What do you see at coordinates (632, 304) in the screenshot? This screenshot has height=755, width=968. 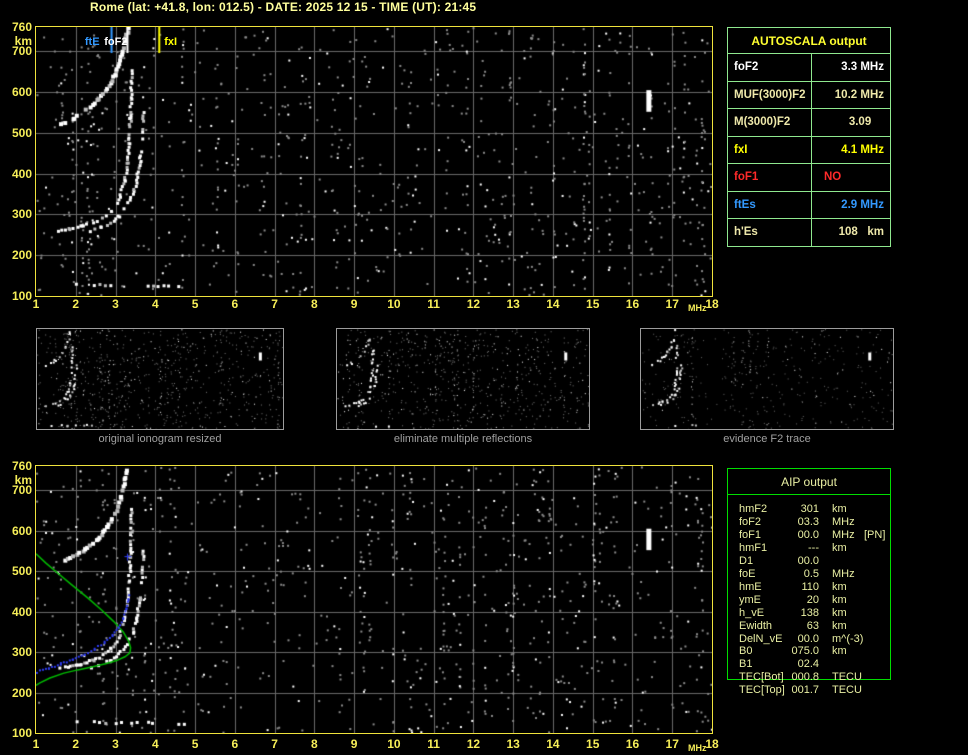 I see `x-axis-tick-label: 16` at bounding box center [632, 304].